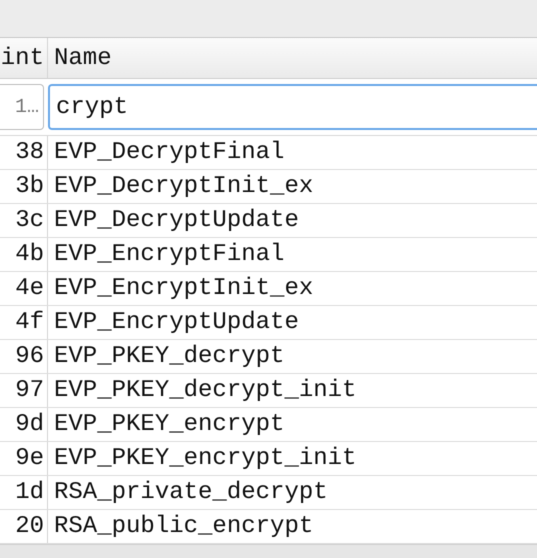 The image size is (537, 558). What do you see at coordinates (24, 58) in the screenshot?
I see `column-header: int` at bounding box center [24, 58].